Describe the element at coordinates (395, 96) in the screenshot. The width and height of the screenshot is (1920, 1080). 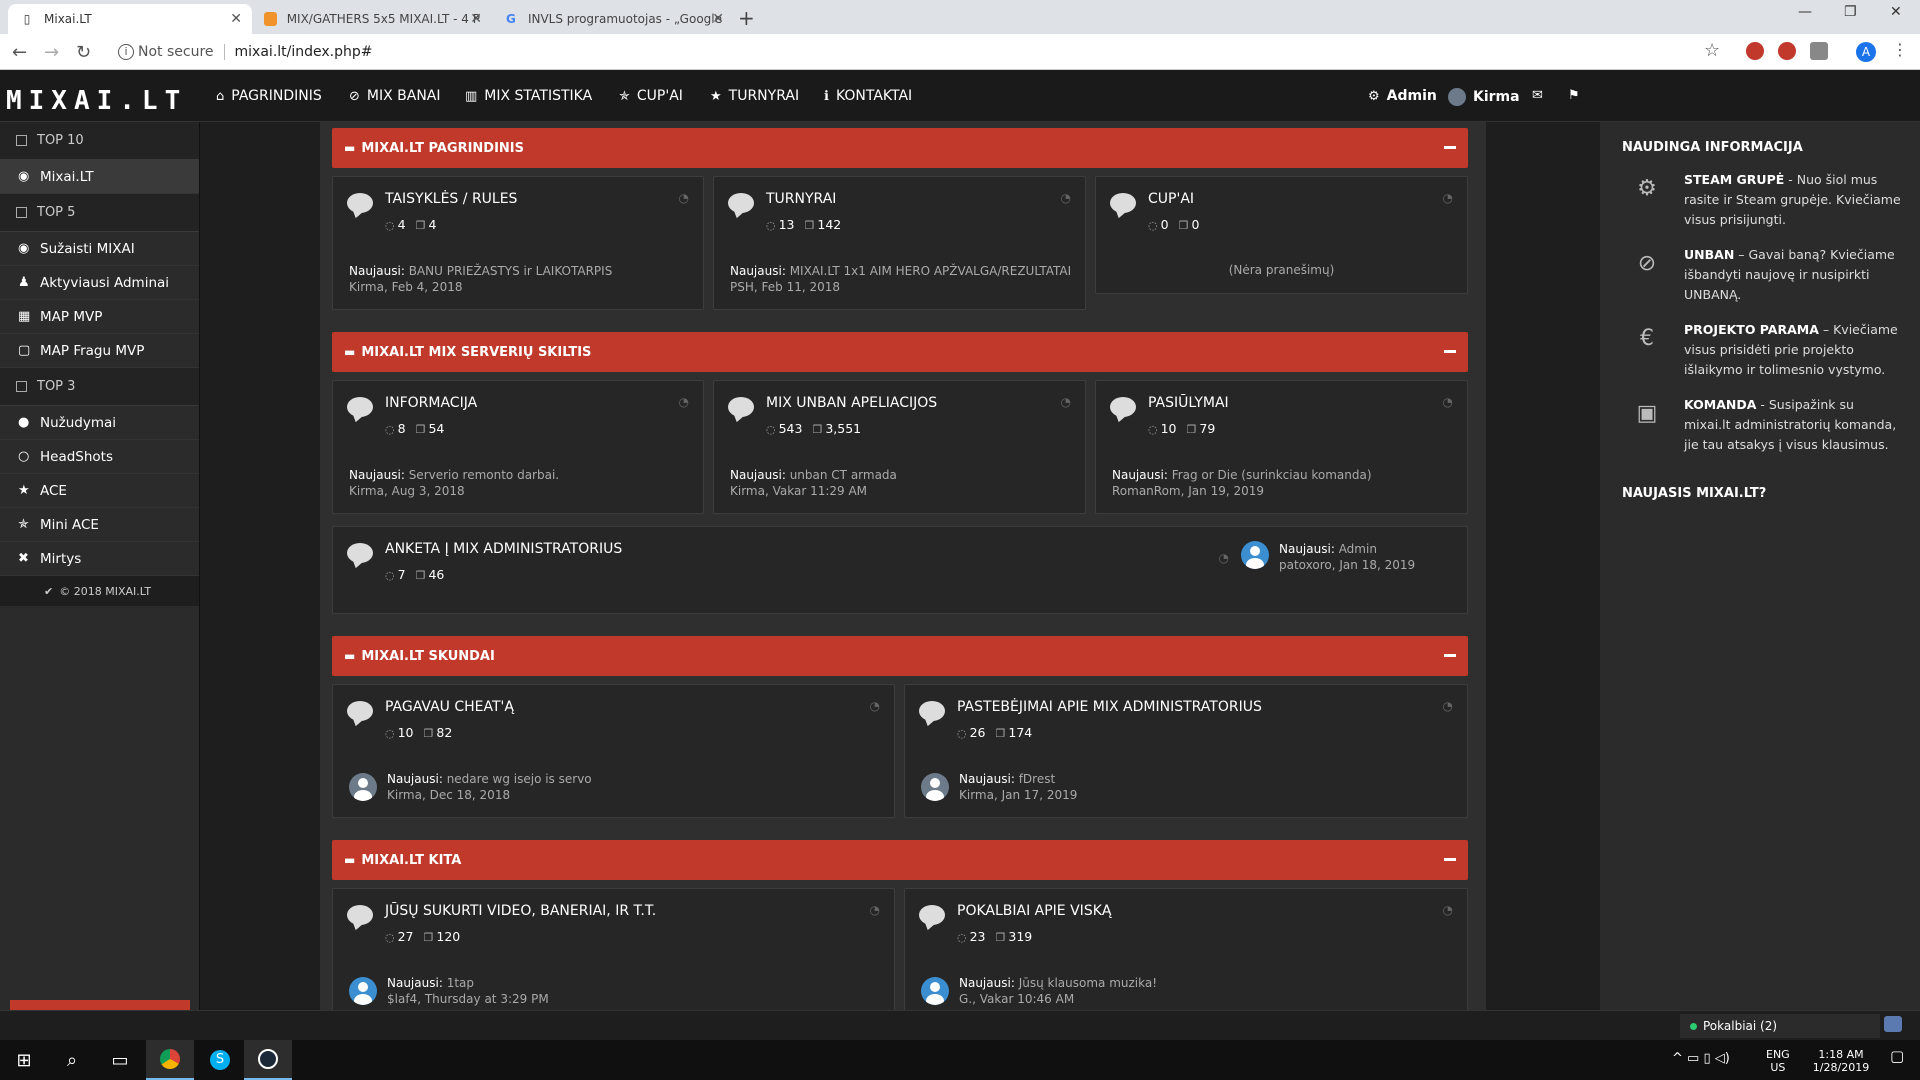
I see `nav-mix-banai: ⊘ MIX BANAI` at that location.